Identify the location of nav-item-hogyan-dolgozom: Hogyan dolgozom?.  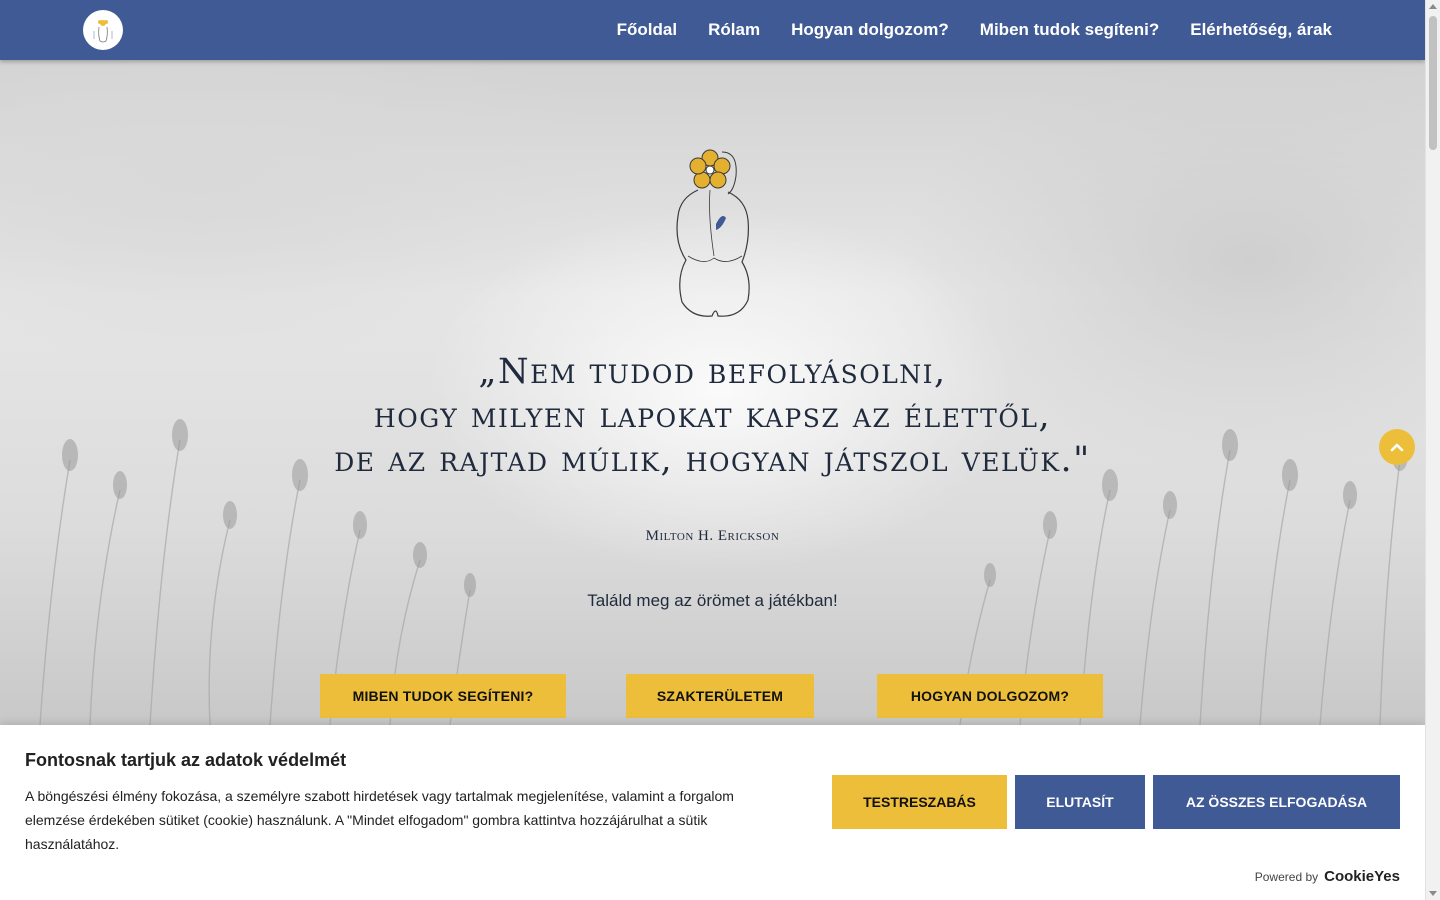
(870, 30).